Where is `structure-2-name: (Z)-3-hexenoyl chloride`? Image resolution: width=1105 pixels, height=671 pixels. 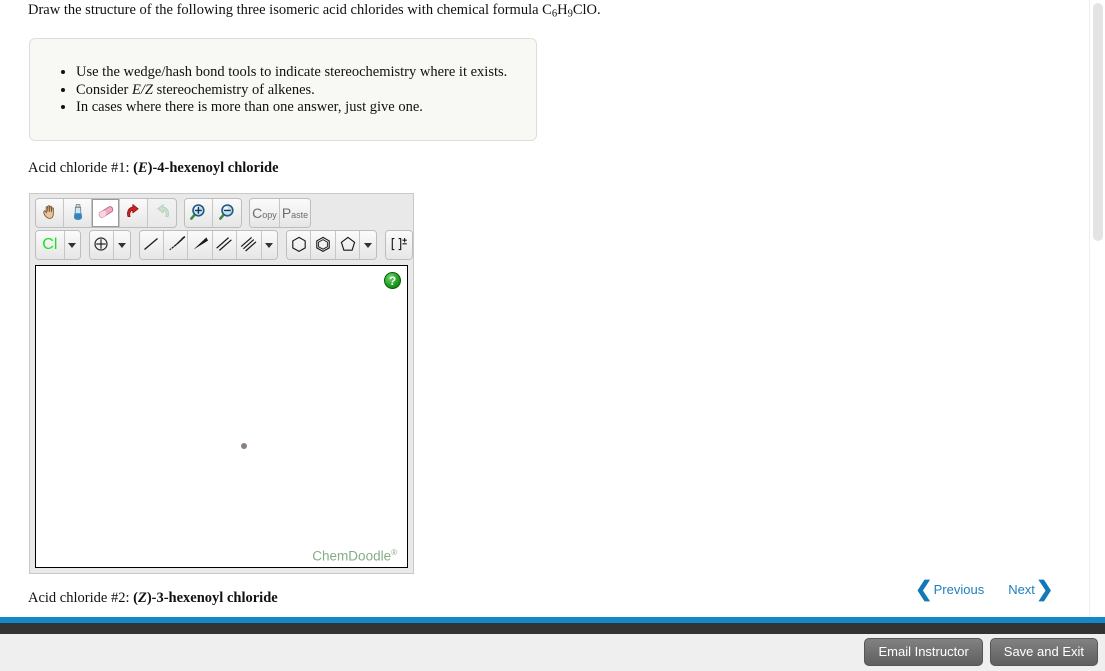 structure-2-name: (Z)-3-hexenoyl chloride is located at coordinates (205, 598).